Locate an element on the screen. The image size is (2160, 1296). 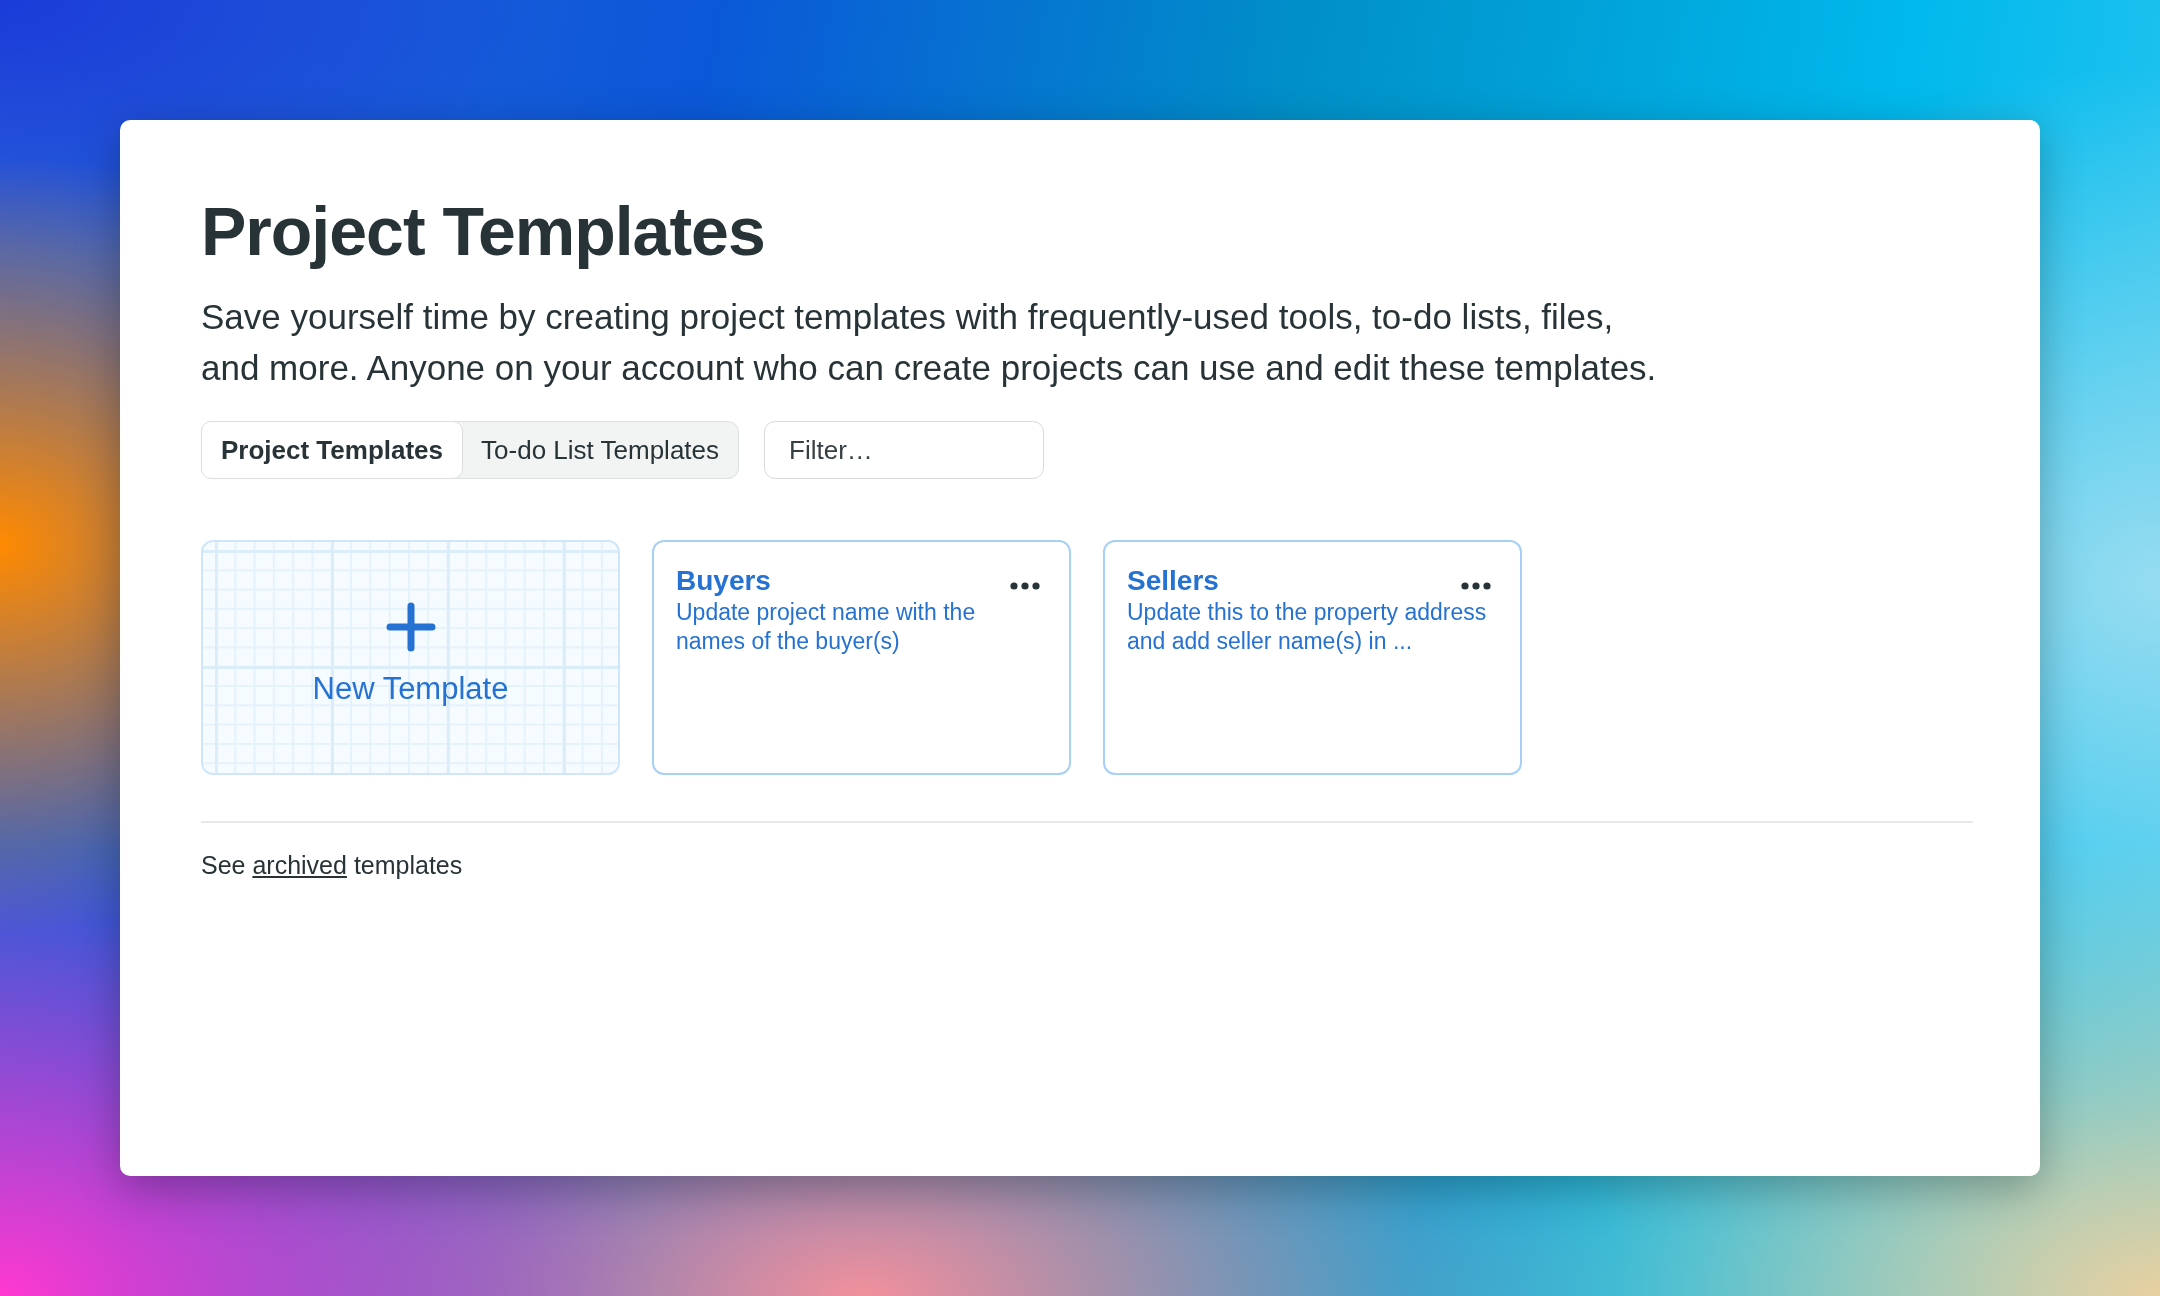
page-description: Save yourself time by creating project templates with frequently-used tools, to-do lists, files, and more. Anyone on your account who can create projects can use and edit these templates. is located at coordinates (929, 342).